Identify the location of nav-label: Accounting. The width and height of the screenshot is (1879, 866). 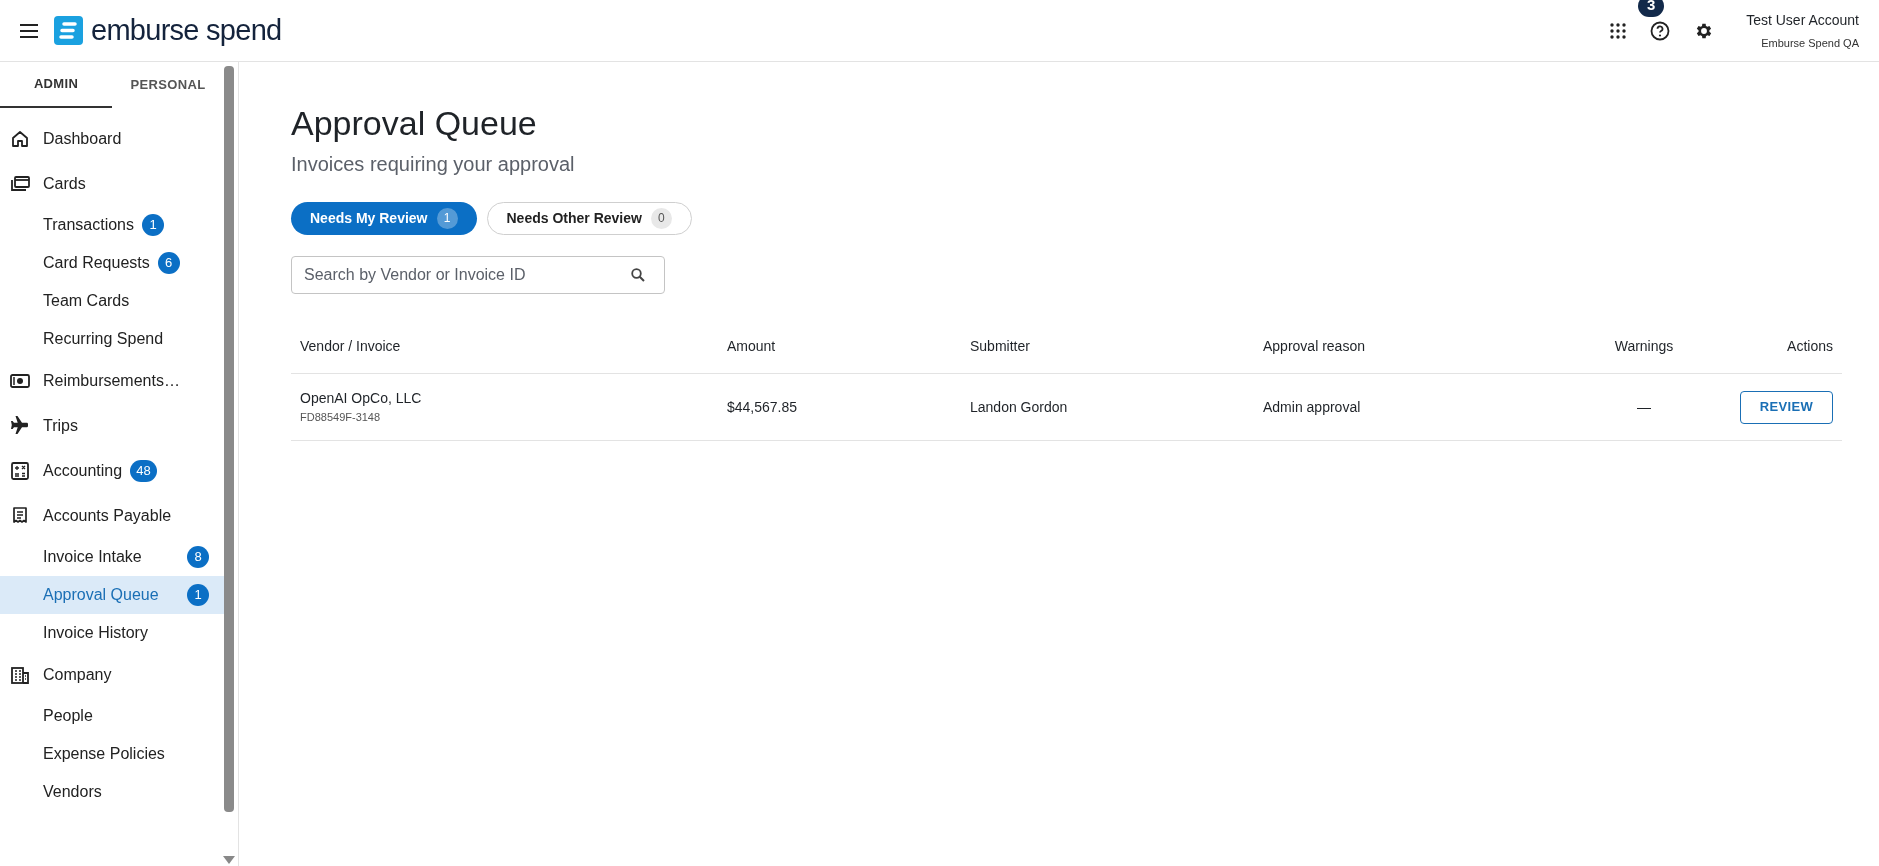
(83, 470).